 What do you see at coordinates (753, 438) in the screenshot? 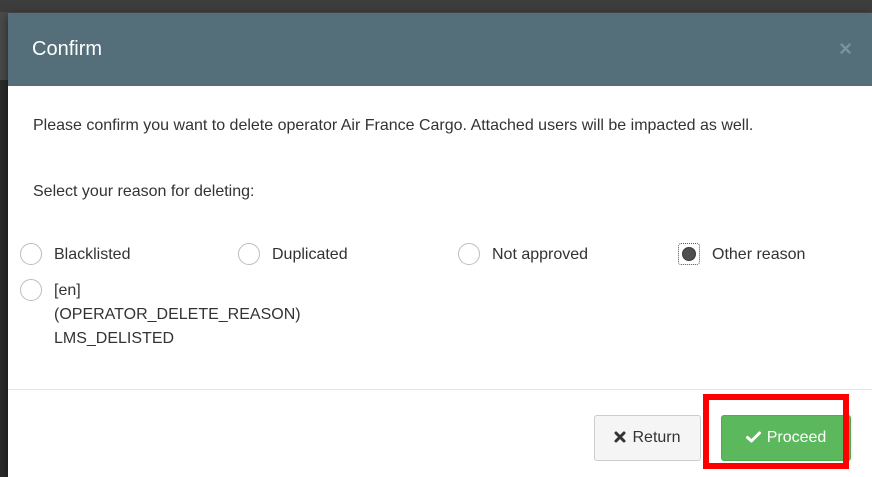
I see `check-icon` at bounding box center [753, 438].